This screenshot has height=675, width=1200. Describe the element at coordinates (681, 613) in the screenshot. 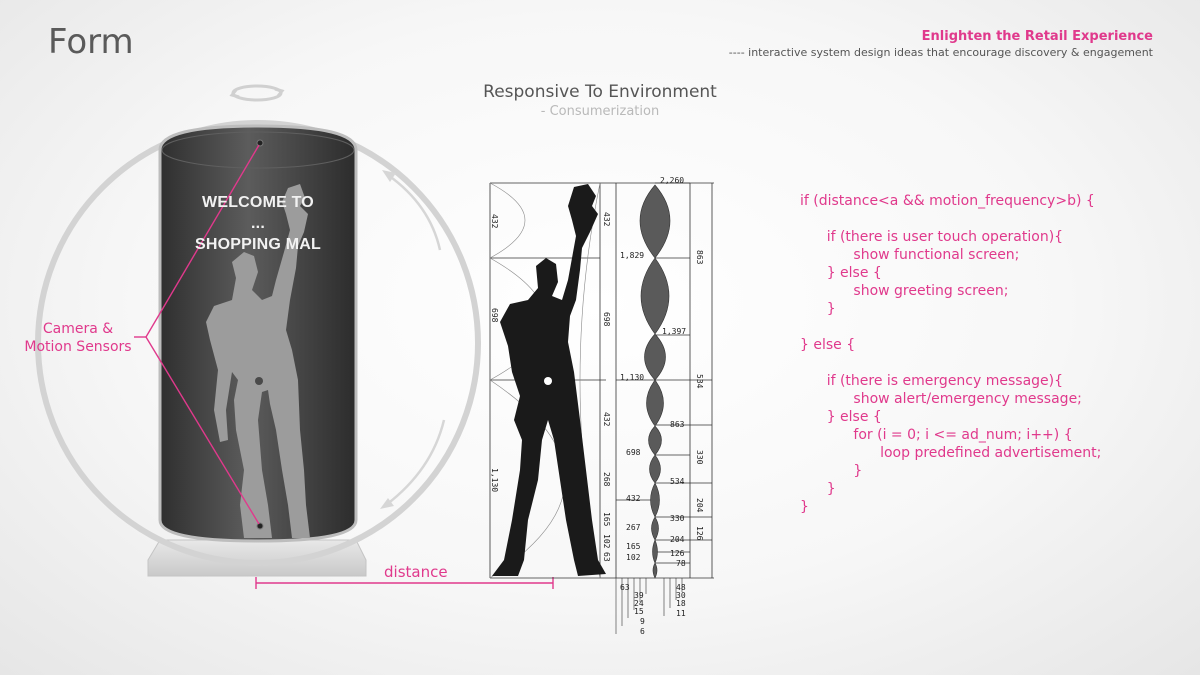

I see `modulor-label: 11` at that location.